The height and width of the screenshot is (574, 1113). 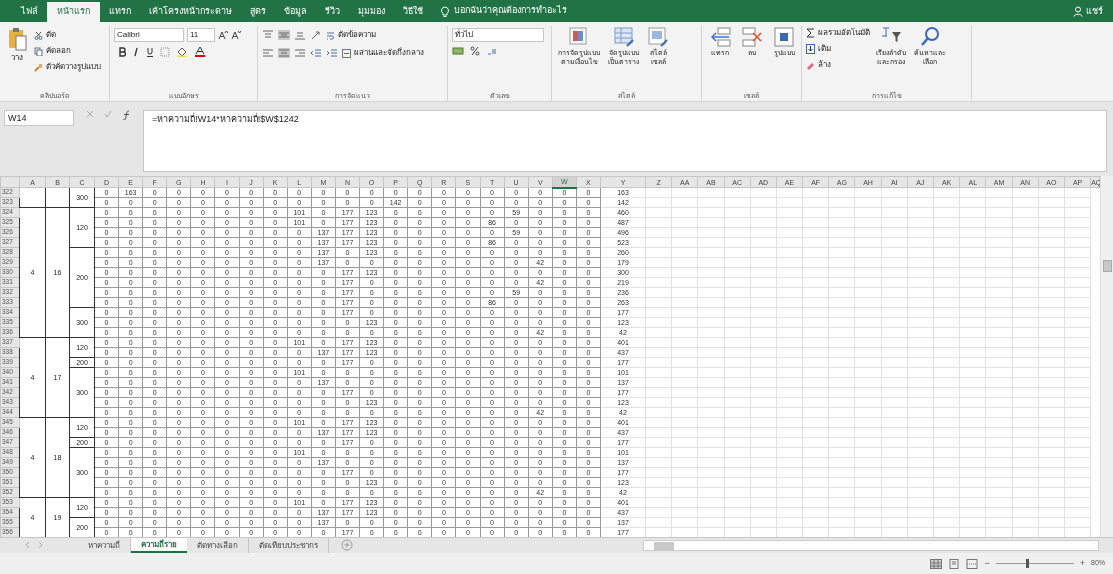 What do you see at coordinates (39, 118) in the screenshot?
I see `name-box: W14` at bounding box center [39, 118].